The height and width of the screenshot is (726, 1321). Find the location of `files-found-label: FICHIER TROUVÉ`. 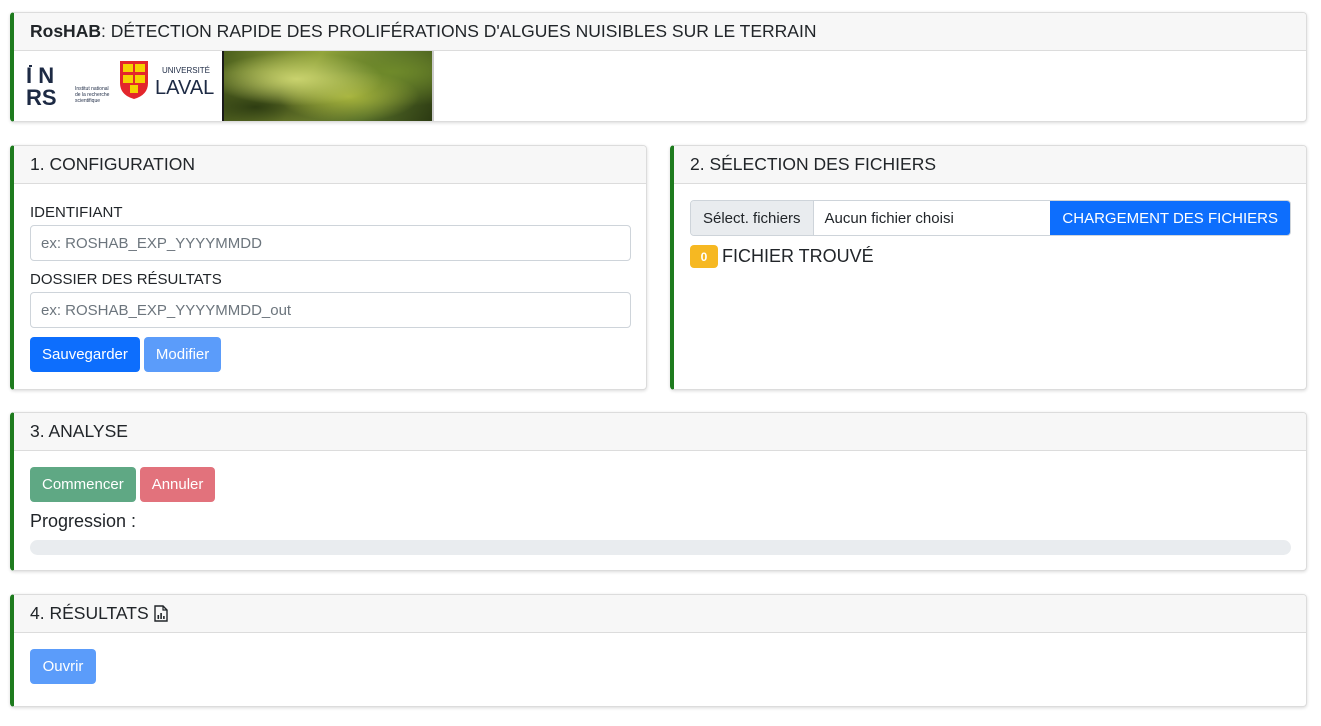

files-found-label: FICHIER TROUVÉ is located at coordinates (798, 256).